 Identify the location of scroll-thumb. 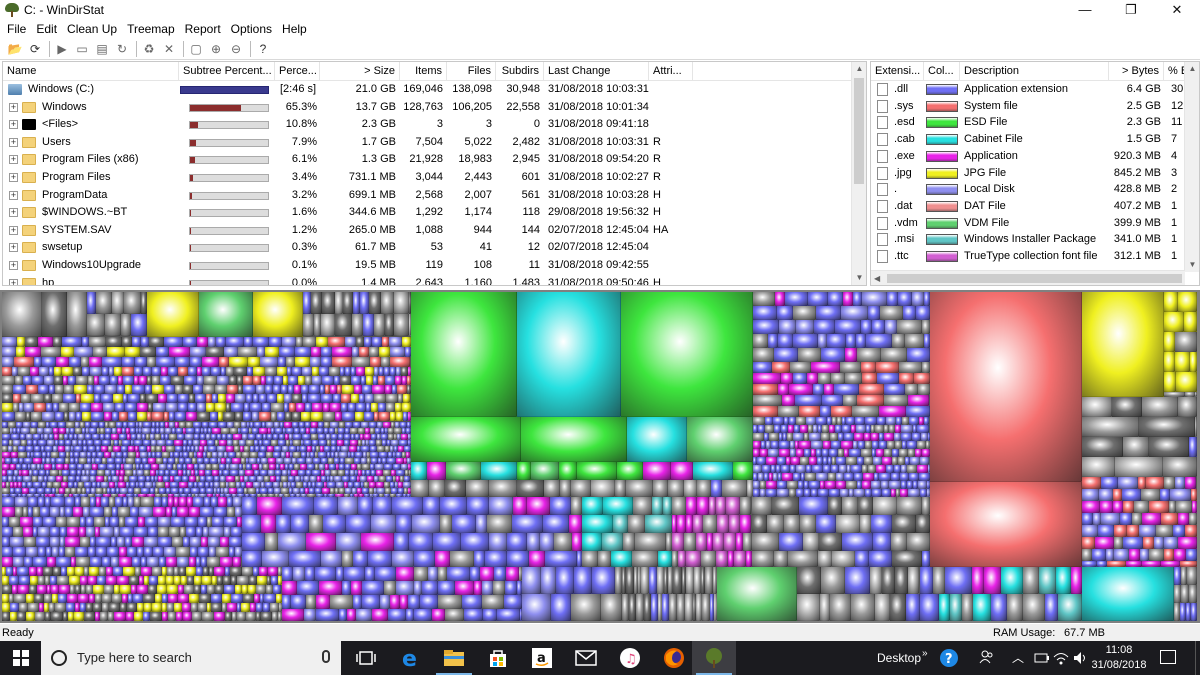
(859, 131).